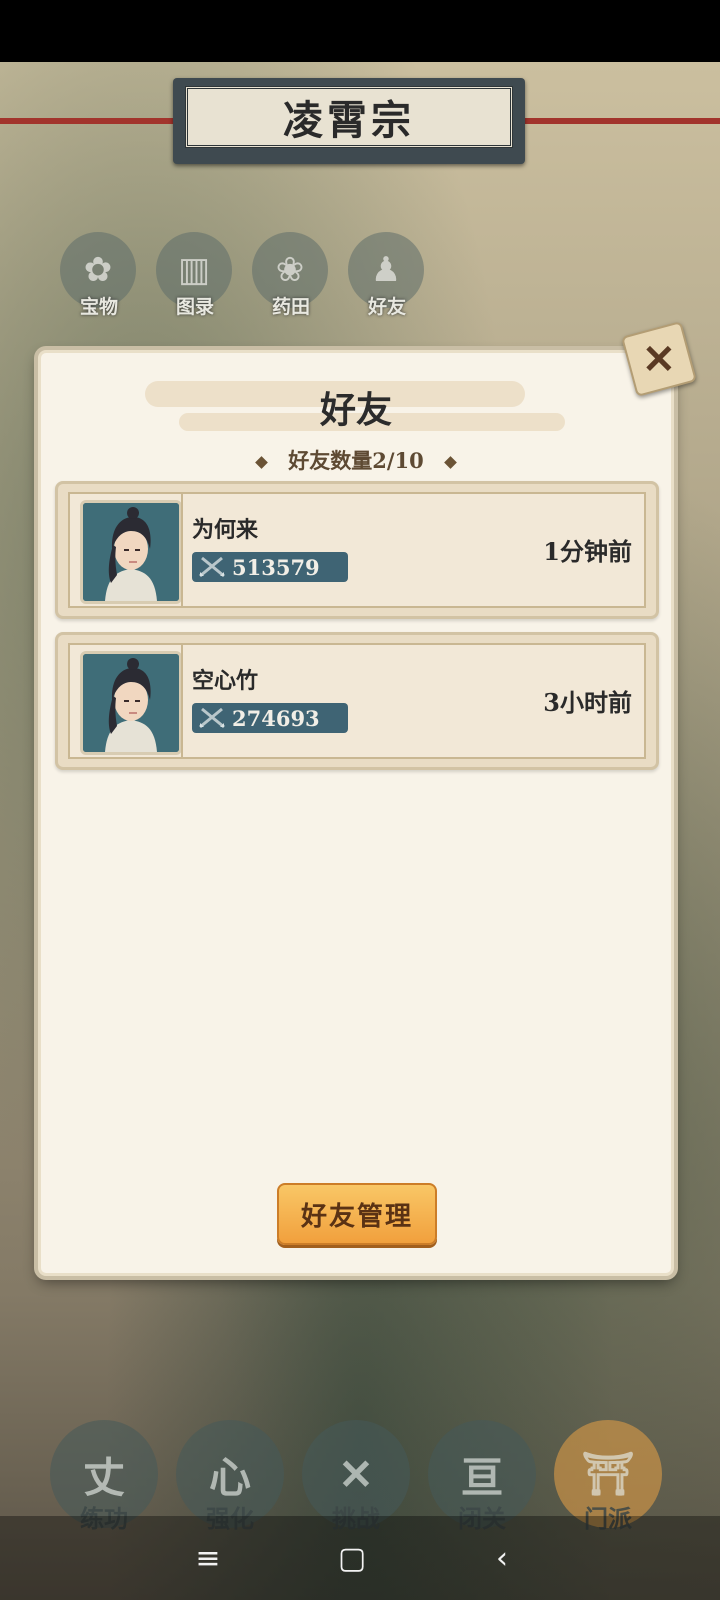 The height and width of the screenshot is (1600, 720). I want to click on quick-nav-herb-field: ❀ 药田, so click(291, 277).